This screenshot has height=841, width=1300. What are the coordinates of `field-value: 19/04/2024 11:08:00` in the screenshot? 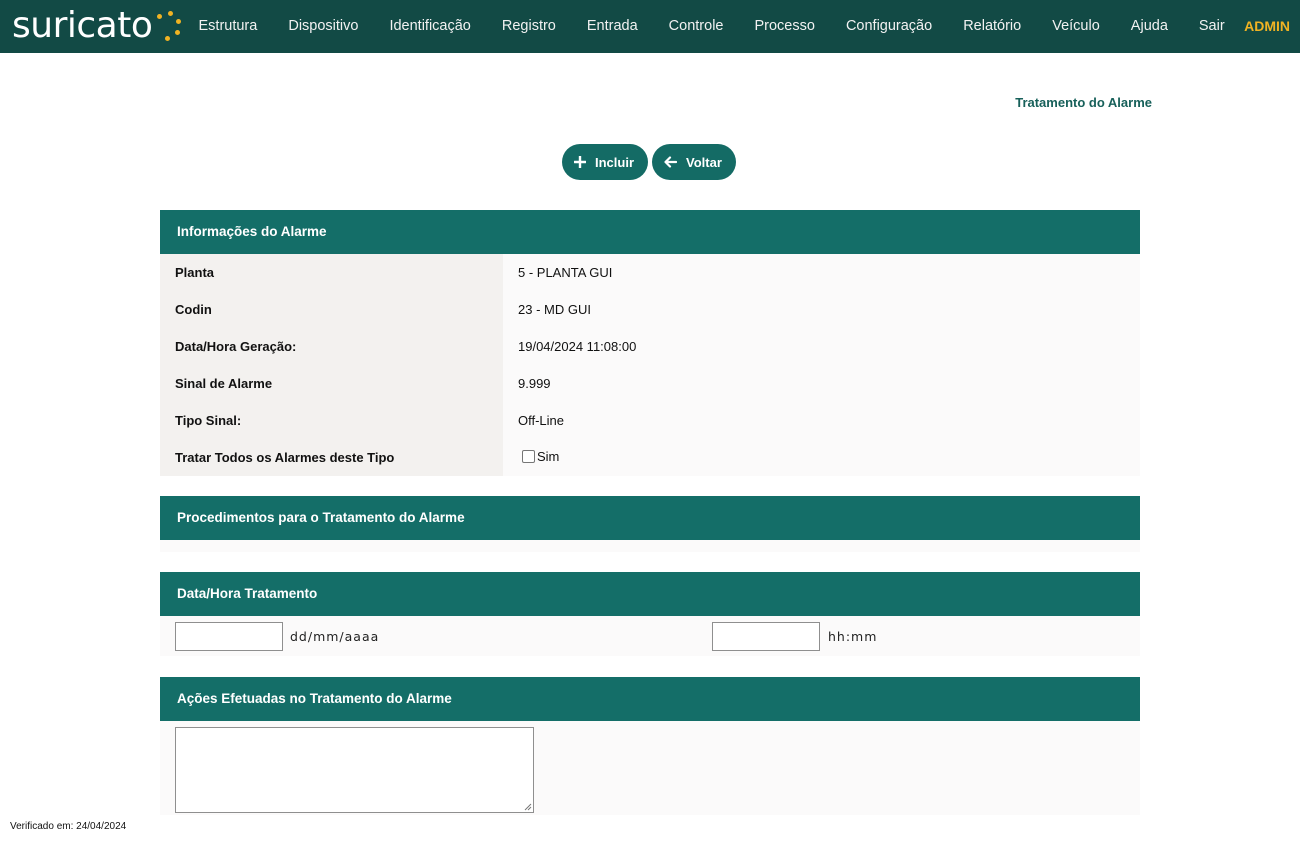 It's located at (821, 346).